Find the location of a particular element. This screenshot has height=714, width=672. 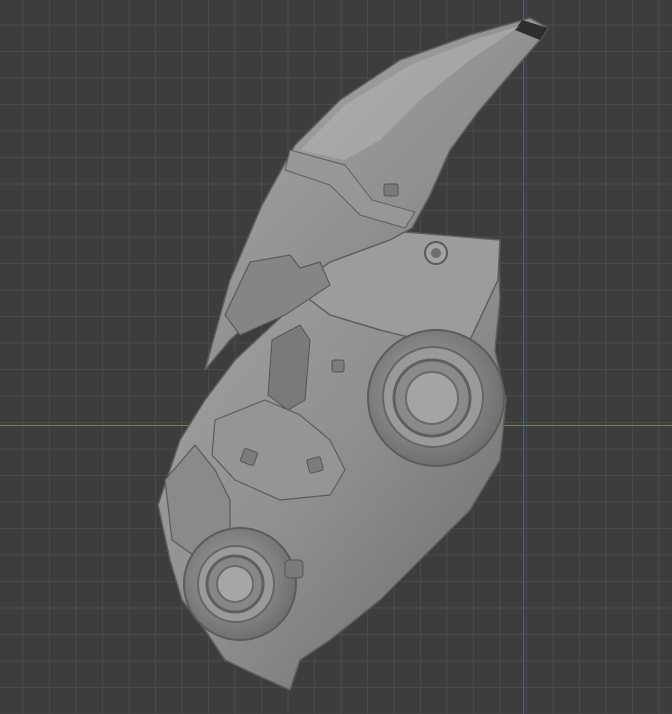

rivet-upper is located at coordinates (391, 190).